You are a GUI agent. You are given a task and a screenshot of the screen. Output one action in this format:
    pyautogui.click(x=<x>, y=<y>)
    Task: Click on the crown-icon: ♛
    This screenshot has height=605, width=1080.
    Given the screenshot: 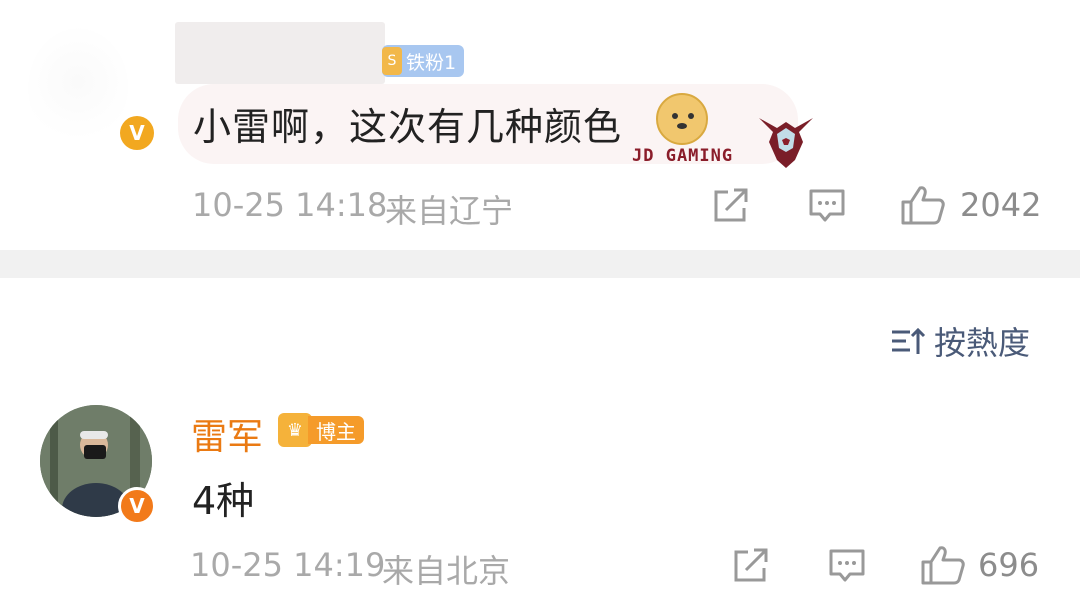 What is the action you would take?
    pyautogui.click(x=295, y=430)
    